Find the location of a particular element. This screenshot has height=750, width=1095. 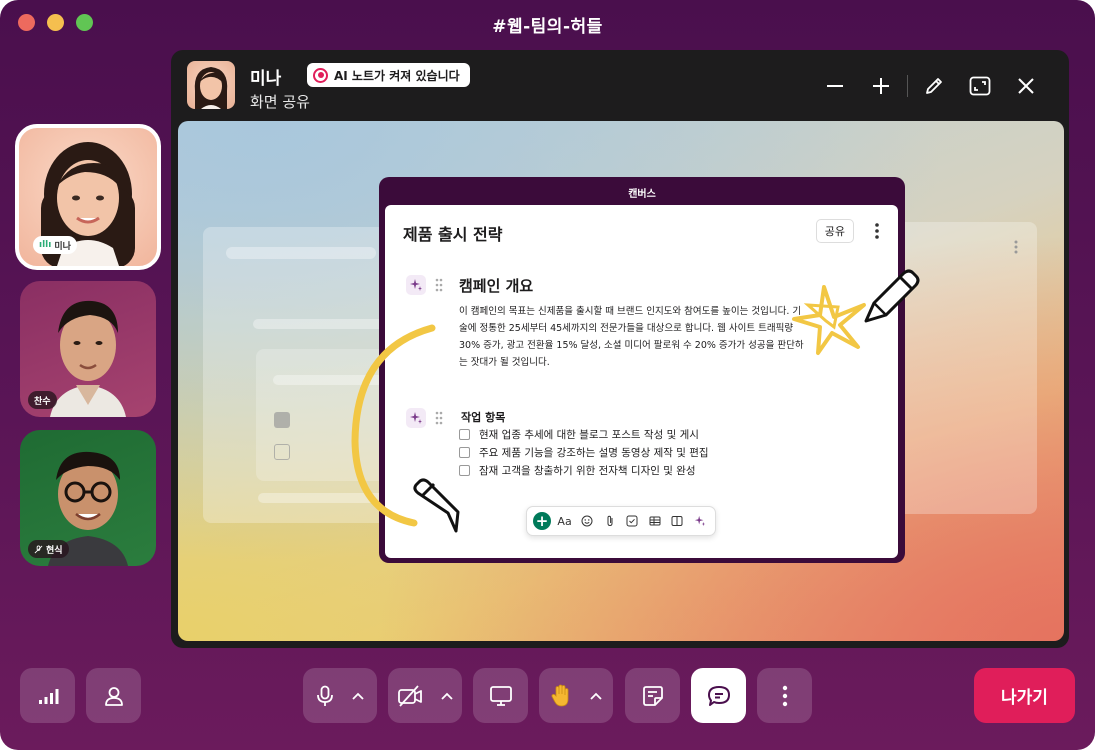

more-options-button is located at coordinates (877, 231).